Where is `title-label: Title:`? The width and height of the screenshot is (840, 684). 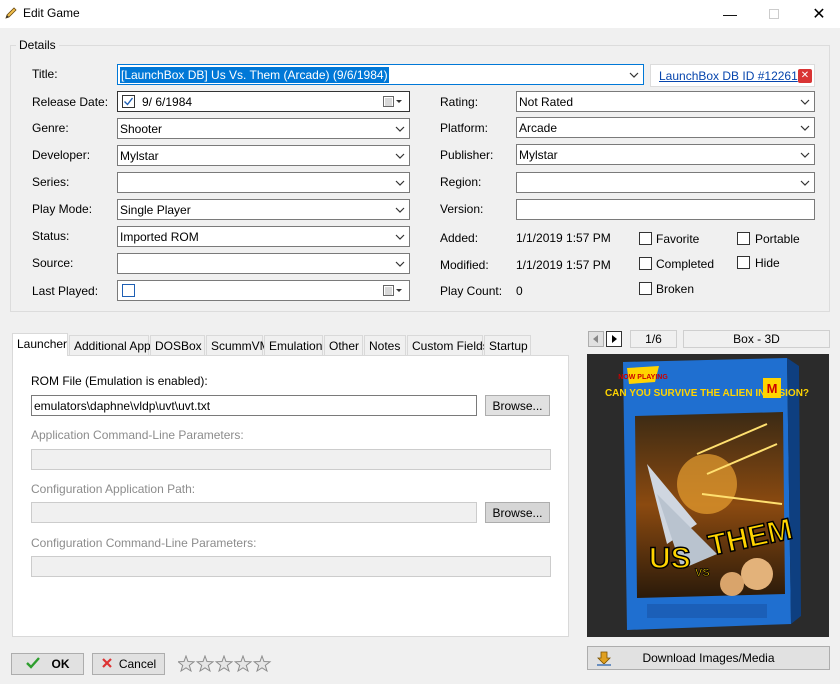
title-label: Title: is located at coordinates (45, 74).